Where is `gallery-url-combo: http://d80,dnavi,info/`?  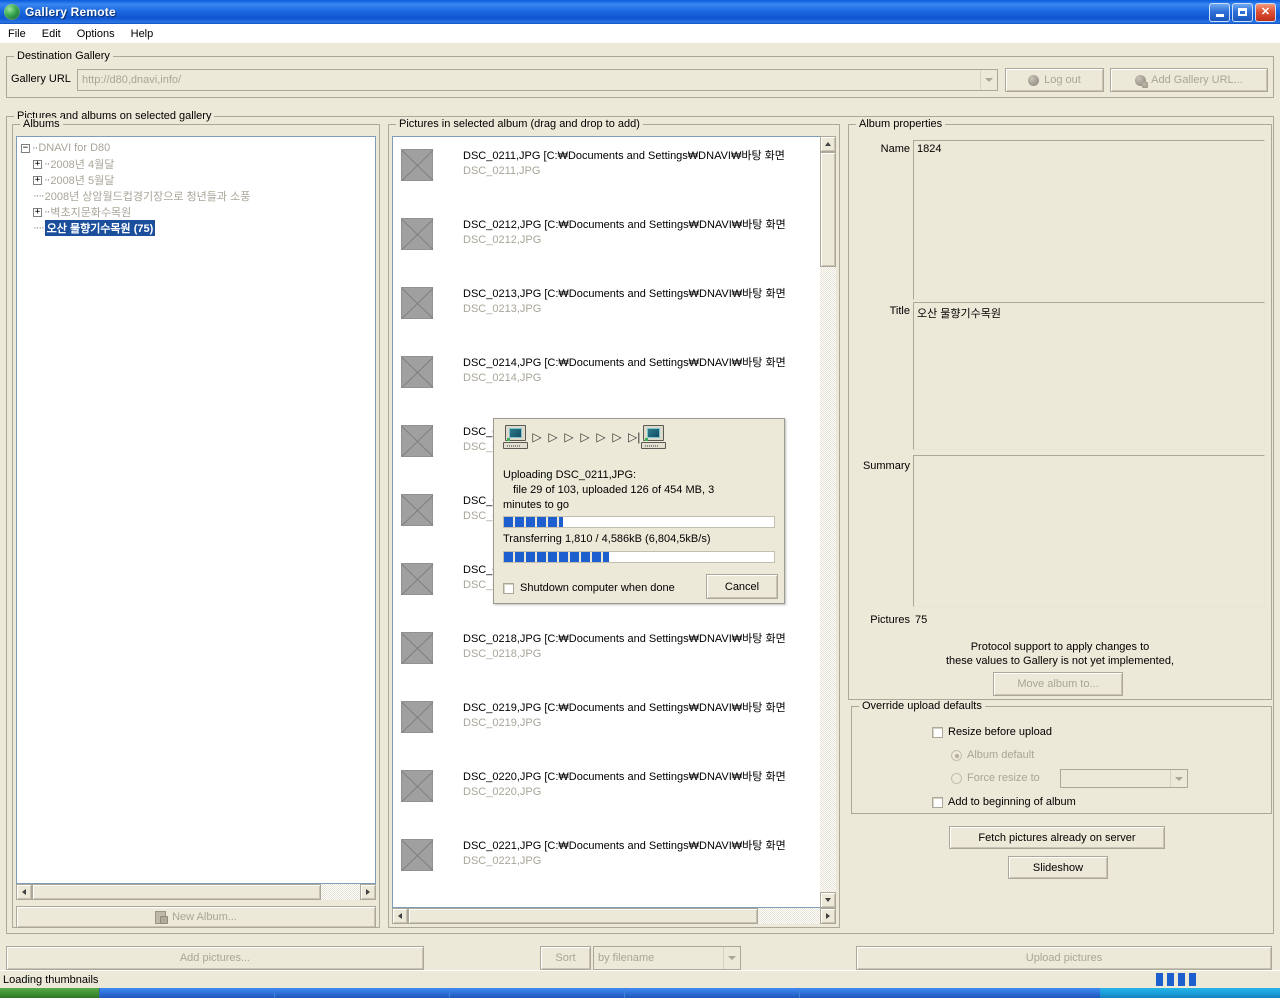
gallery-url-combo: http://d80,dnavi,info/ is located at coordinates (537, 80).